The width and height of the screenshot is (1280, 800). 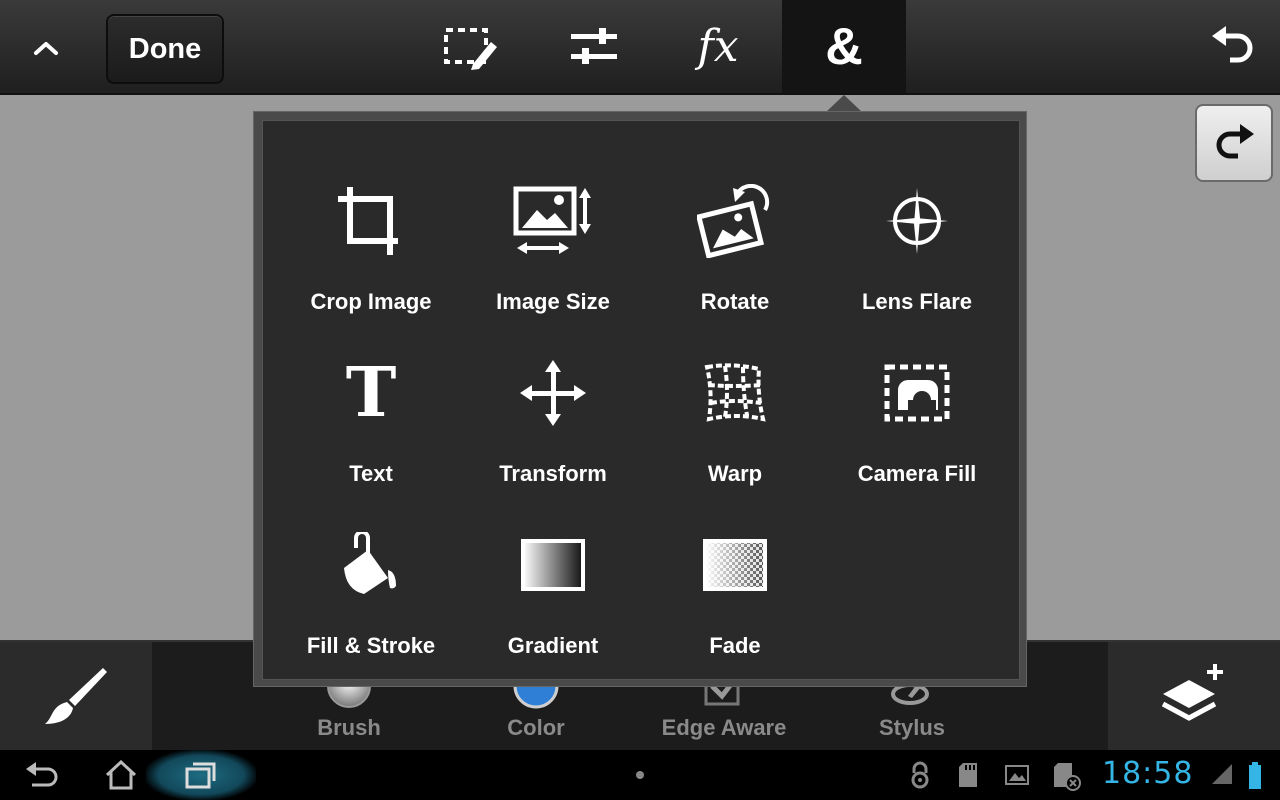 I want to click on redo-icon, so click(x=1235, y=141).